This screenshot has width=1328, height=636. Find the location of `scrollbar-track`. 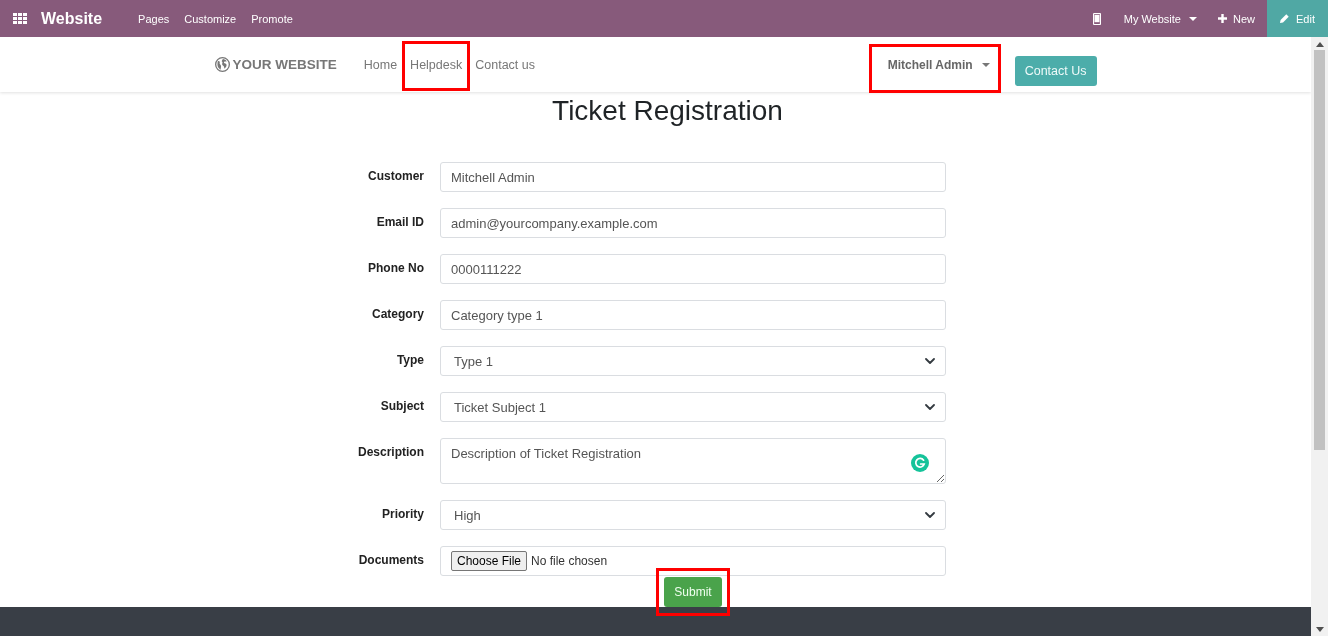

scrollbar-track is located at coordinates (1319, 336).